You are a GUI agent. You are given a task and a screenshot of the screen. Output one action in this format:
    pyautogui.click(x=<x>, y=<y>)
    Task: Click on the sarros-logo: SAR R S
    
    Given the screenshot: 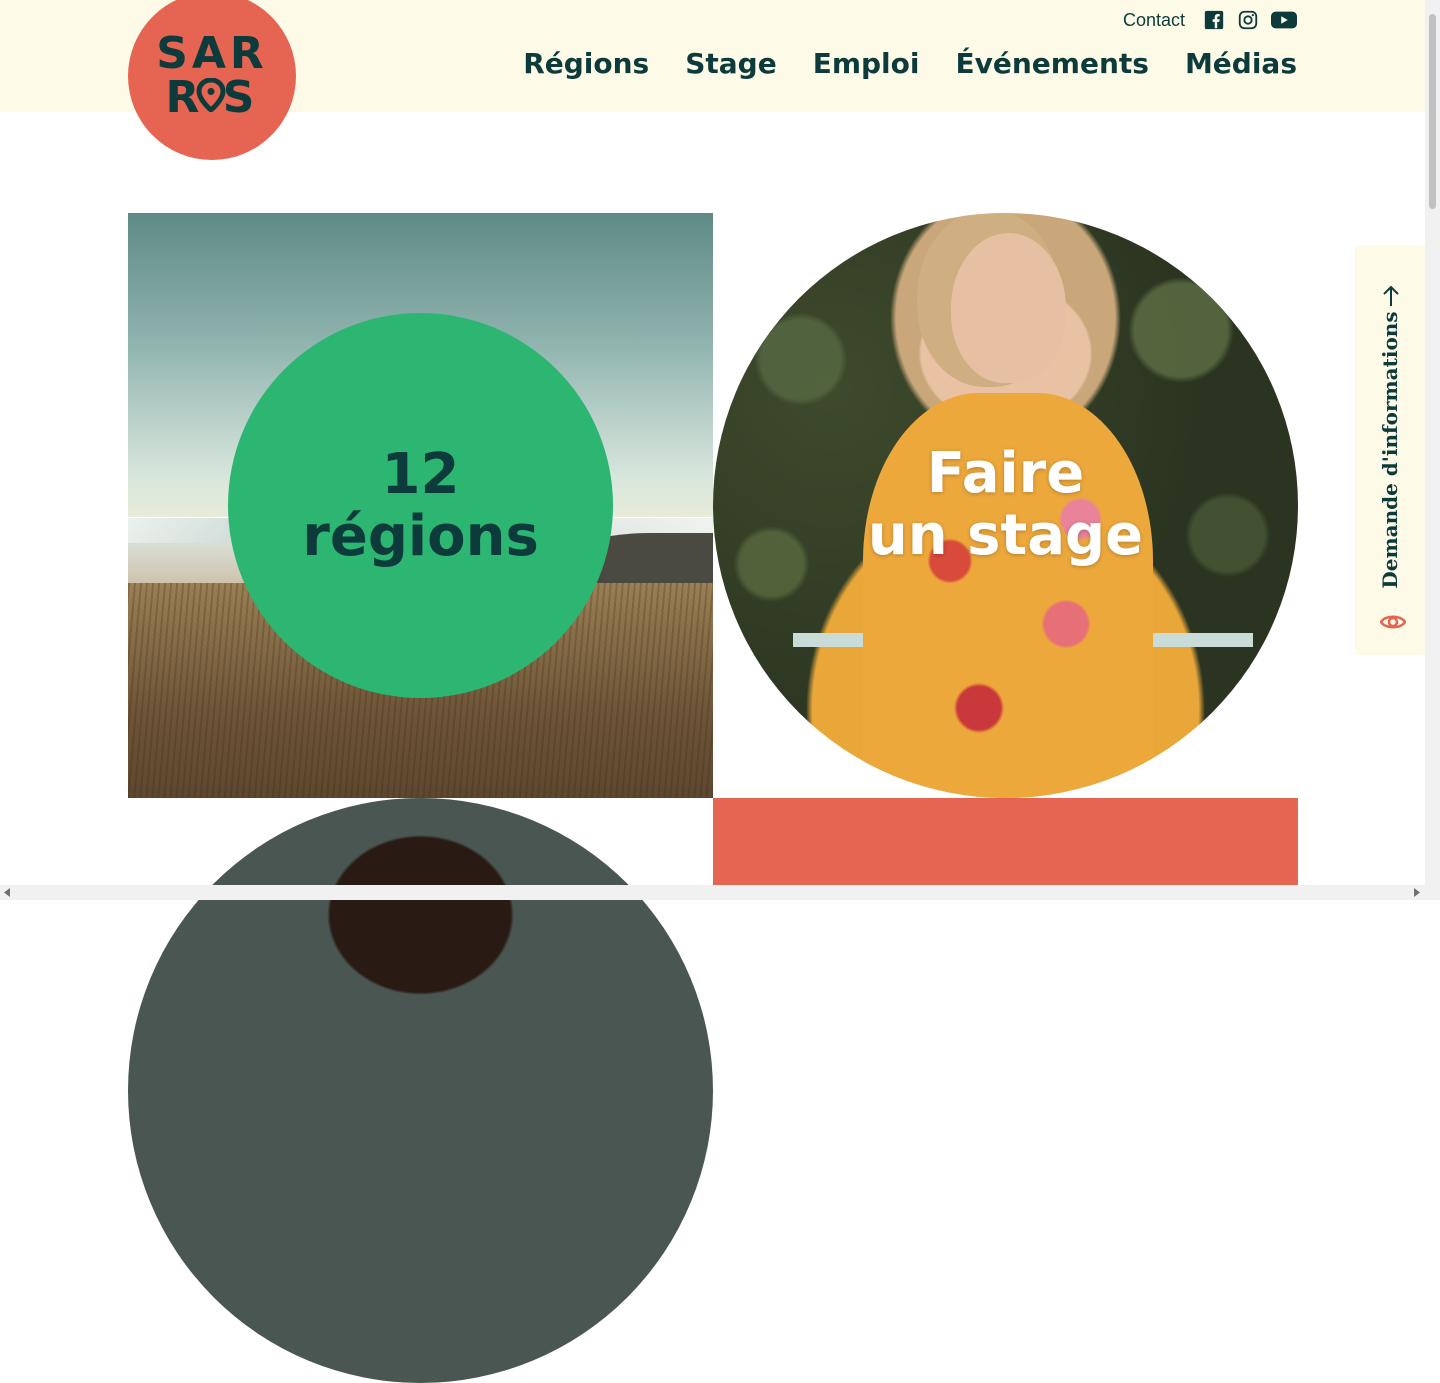 What is the action you would take?
    pyautogui.click(x=212, y=80)
    